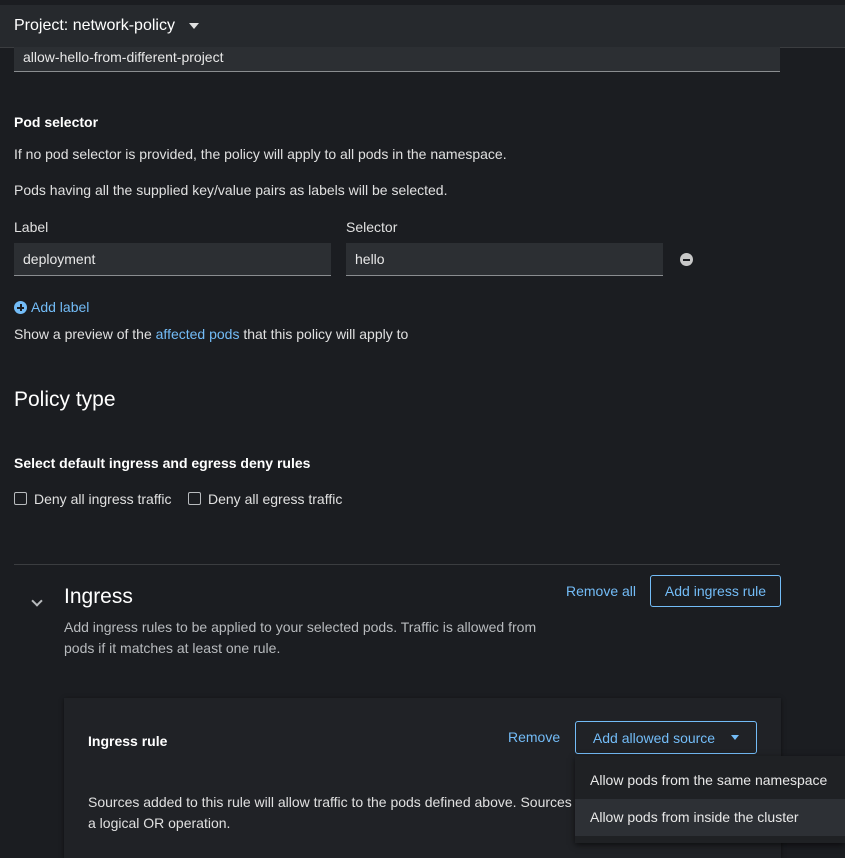 The height and width of the screenshot is (858, 845). I want to click on preview-suffix: that this policy will apply to, so click(324, 334).